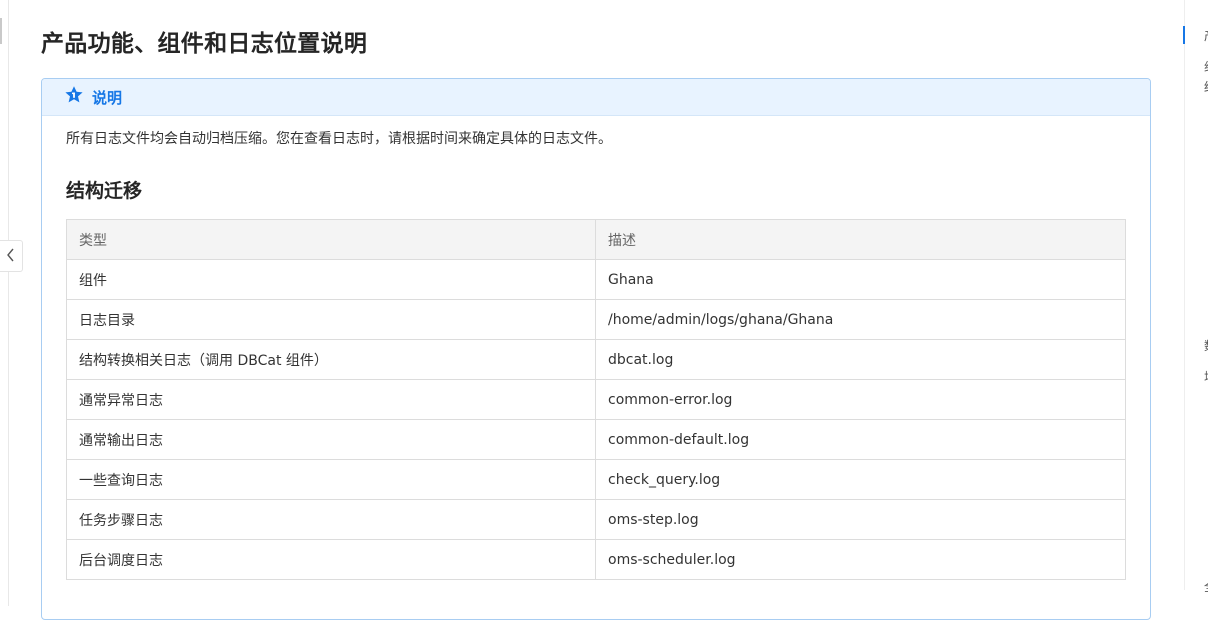 The width and height of the screenshot is (1208, 620). What do you see at coordinates (107, 97) in the screenshot?
I see `notice-title: 说明` at bounding box center [107, 97].